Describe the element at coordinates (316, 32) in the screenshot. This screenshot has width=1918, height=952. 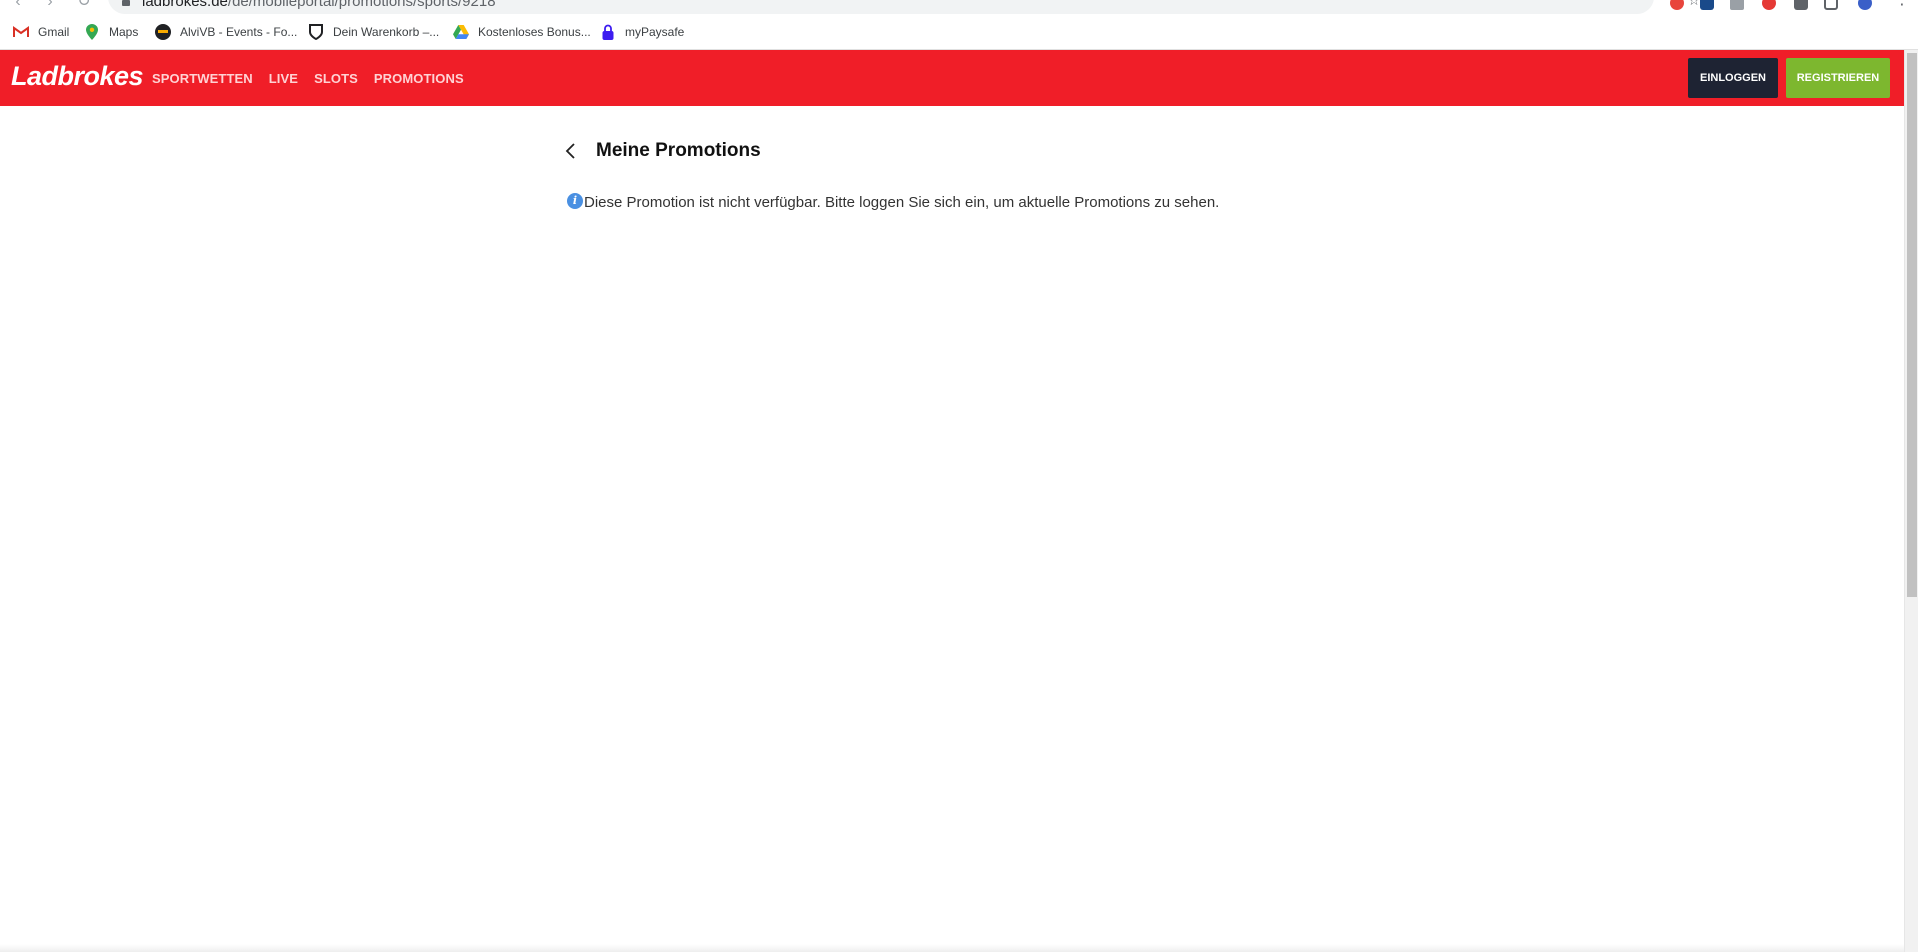
I see `shield-icon` at that location.